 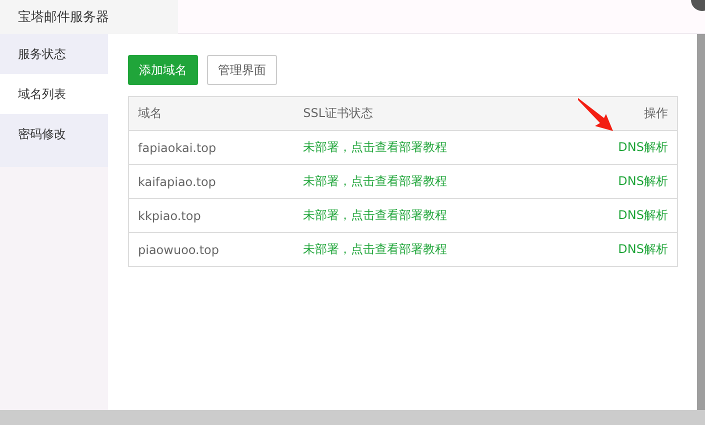 What do you see at coordinates (596, 115) in the screenshot?
I see `annotation-arrow-icon` at bounding box center [596, 115].